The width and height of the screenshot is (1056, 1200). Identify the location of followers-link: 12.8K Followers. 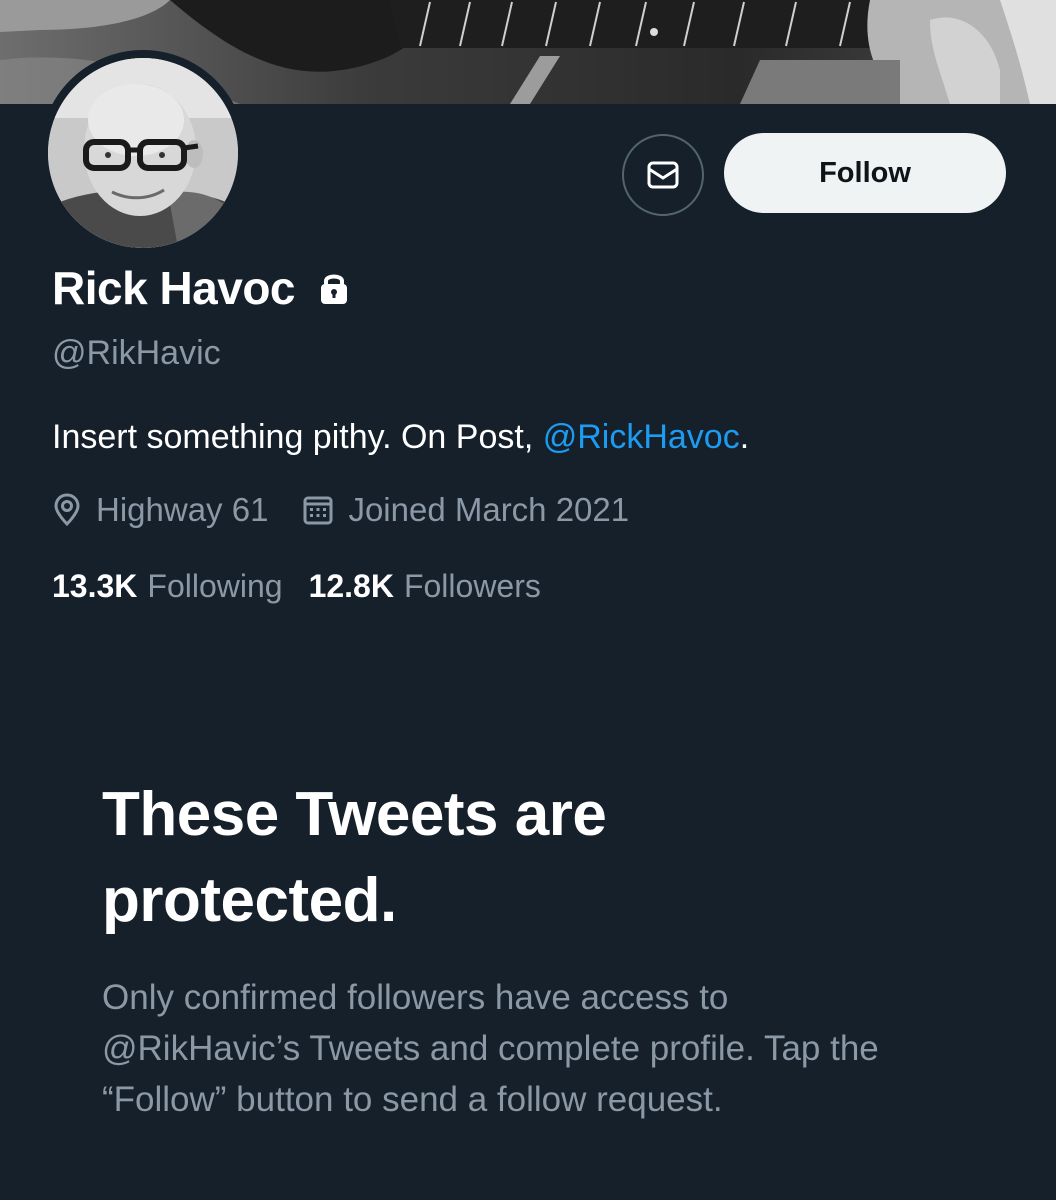
(425, 586).